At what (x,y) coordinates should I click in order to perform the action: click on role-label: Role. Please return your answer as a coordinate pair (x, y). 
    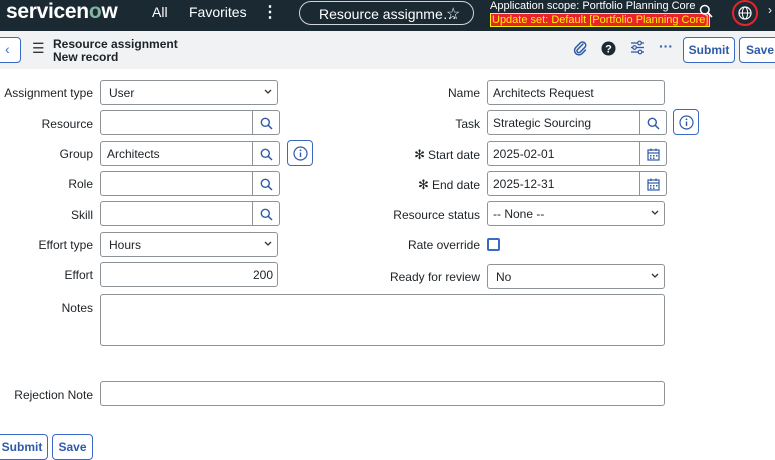
    Looking at the image, I should click on (80, 184).